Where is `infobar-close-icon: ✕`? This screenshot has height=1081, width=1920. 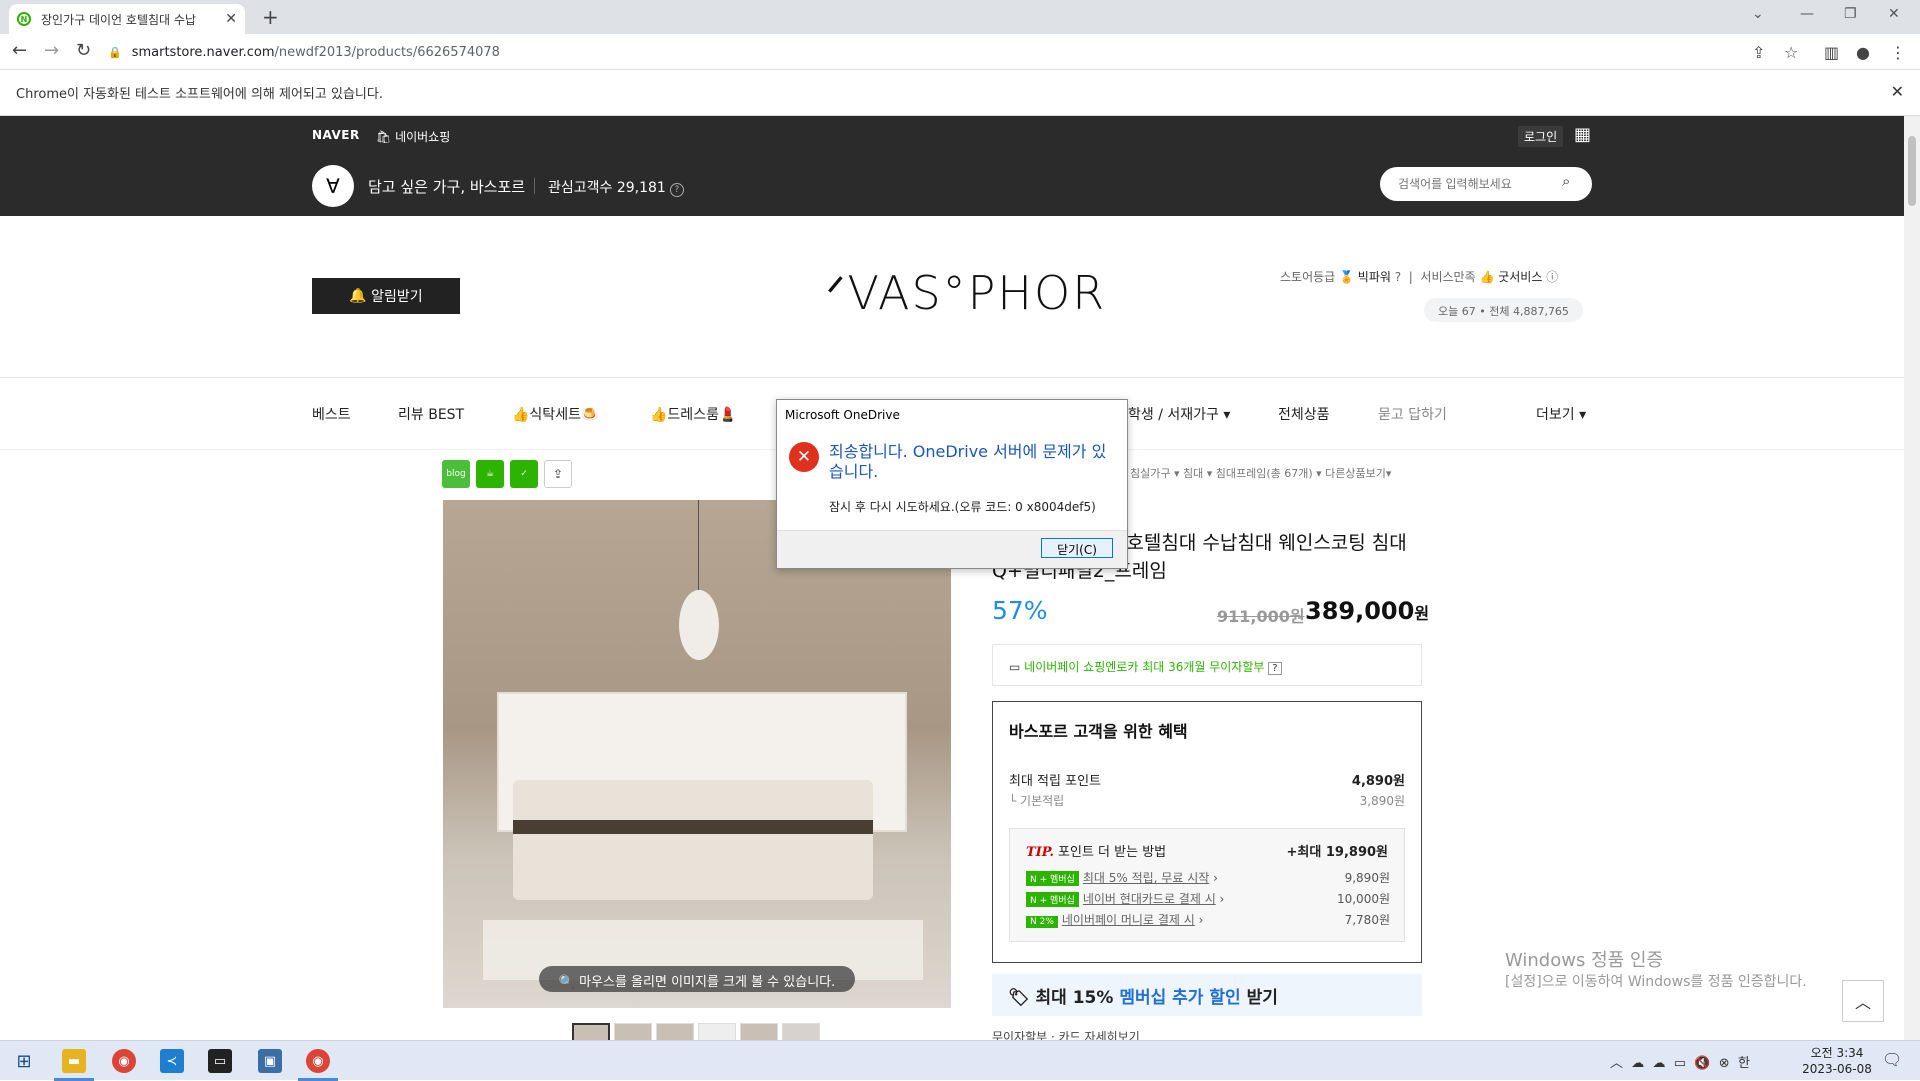 infobar-close-icon: ✕ is located at coordinates (1897, 91).